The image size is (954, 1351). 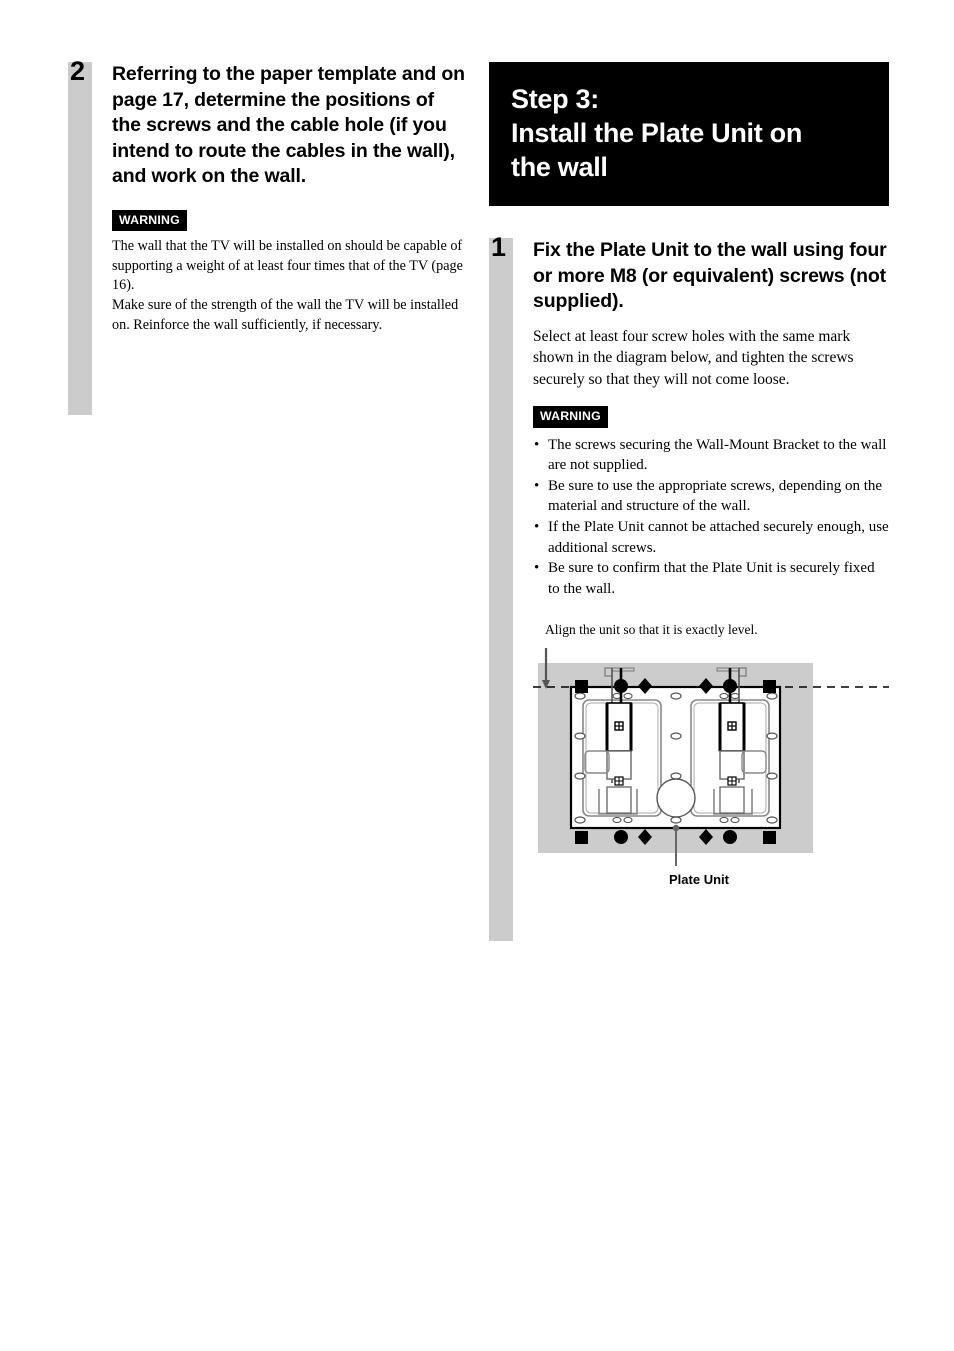 What do you see at coordinates (735, 696) in the screenshot?
I see `screw-hole-pair-tr-b` at bounding box center [735, 696].